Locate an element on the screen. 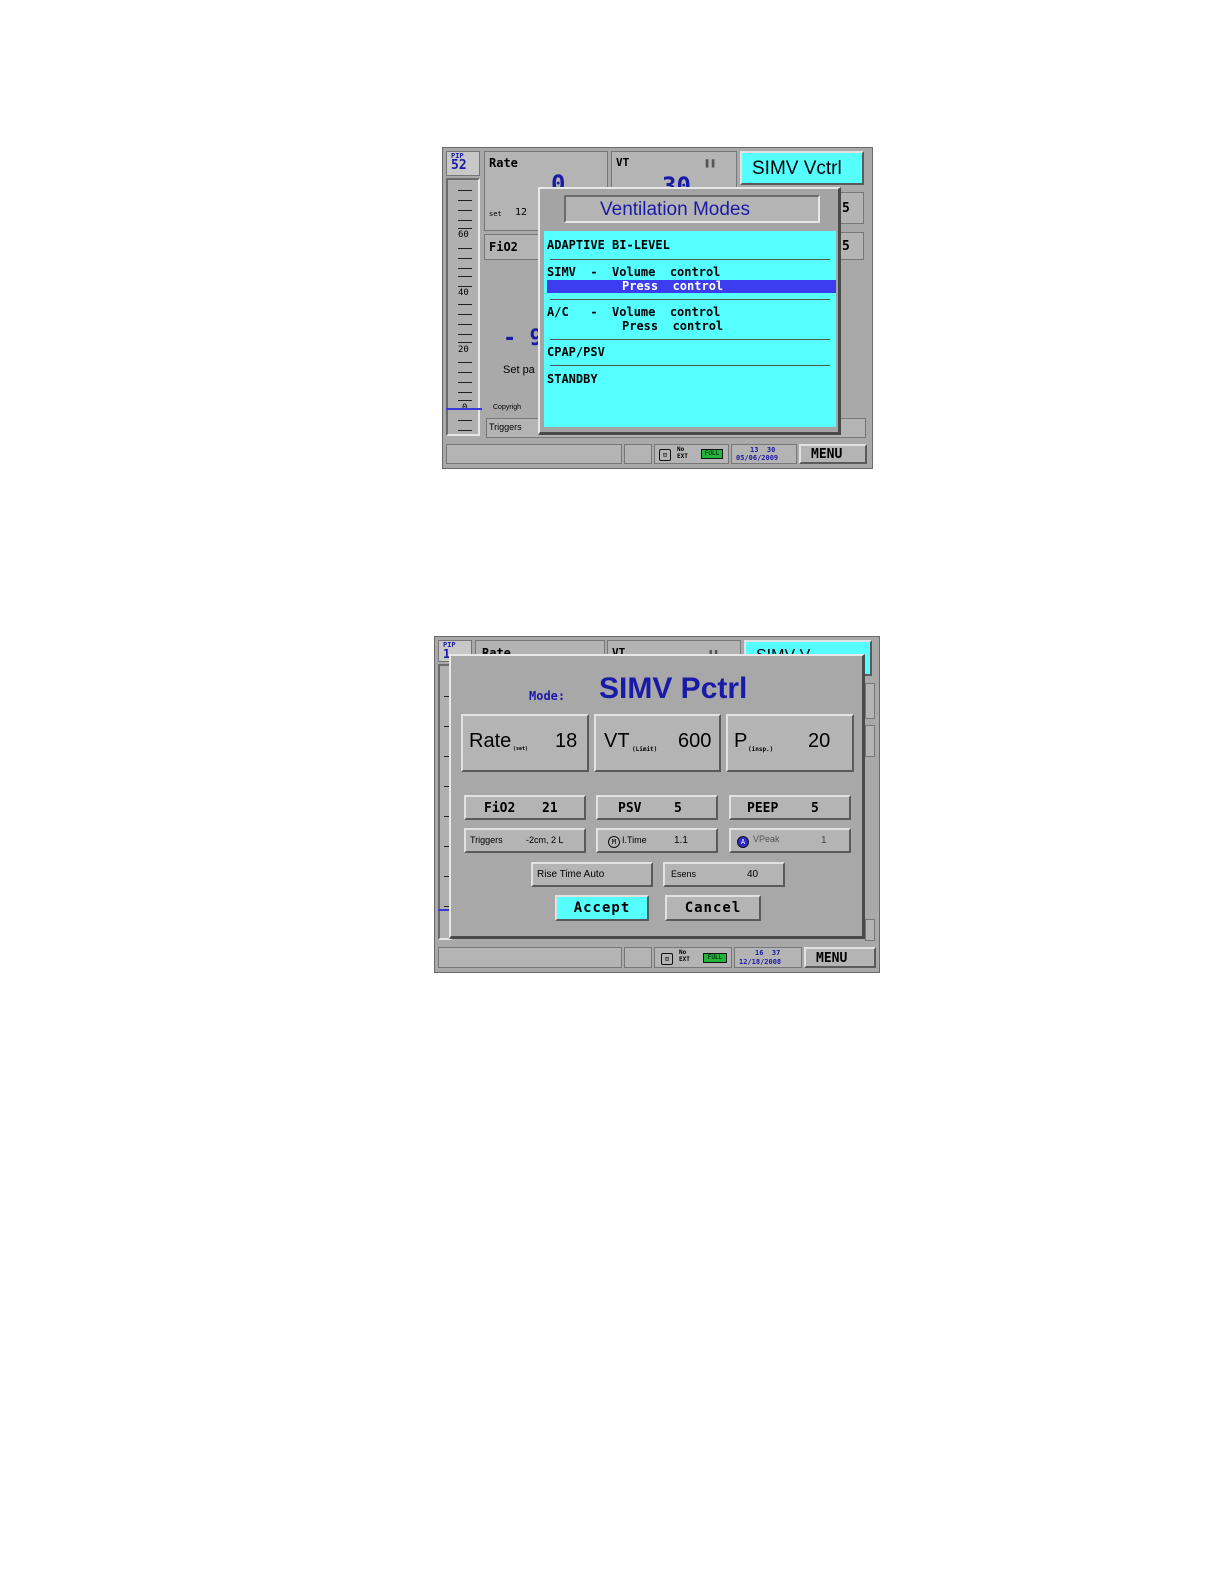 Image resolution: width=1224 pixels, height=1584 pixels. fio2-panel: FiO2 is located at coordinates (512, 247).